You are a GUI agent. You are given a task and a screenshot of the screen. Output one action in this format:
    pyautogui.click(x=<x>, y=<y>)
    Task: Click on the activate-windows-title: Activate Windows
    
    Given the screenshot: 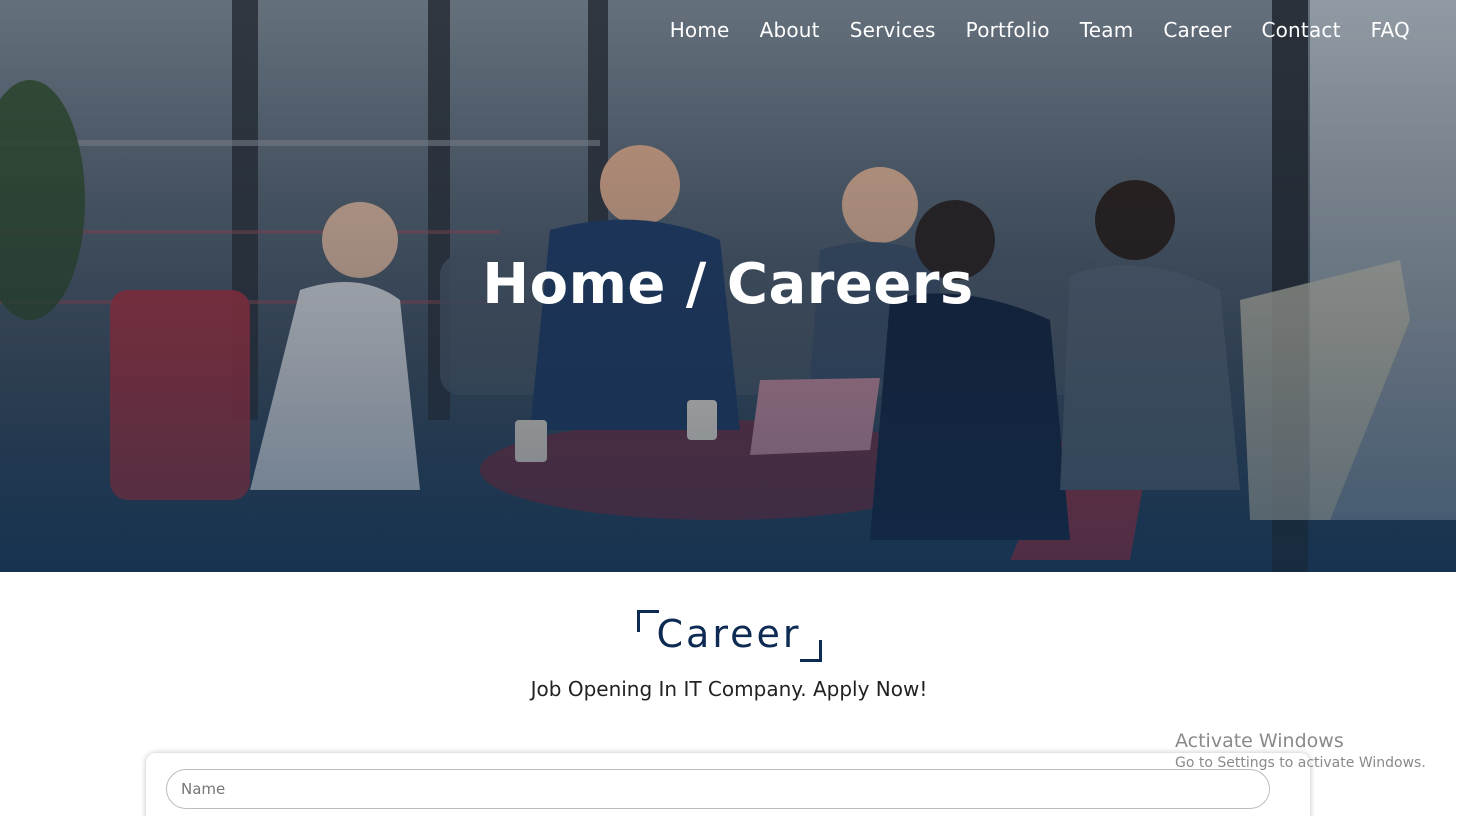 What is the action you would take?
    pyautogui.click(x=1259, y=741)
    